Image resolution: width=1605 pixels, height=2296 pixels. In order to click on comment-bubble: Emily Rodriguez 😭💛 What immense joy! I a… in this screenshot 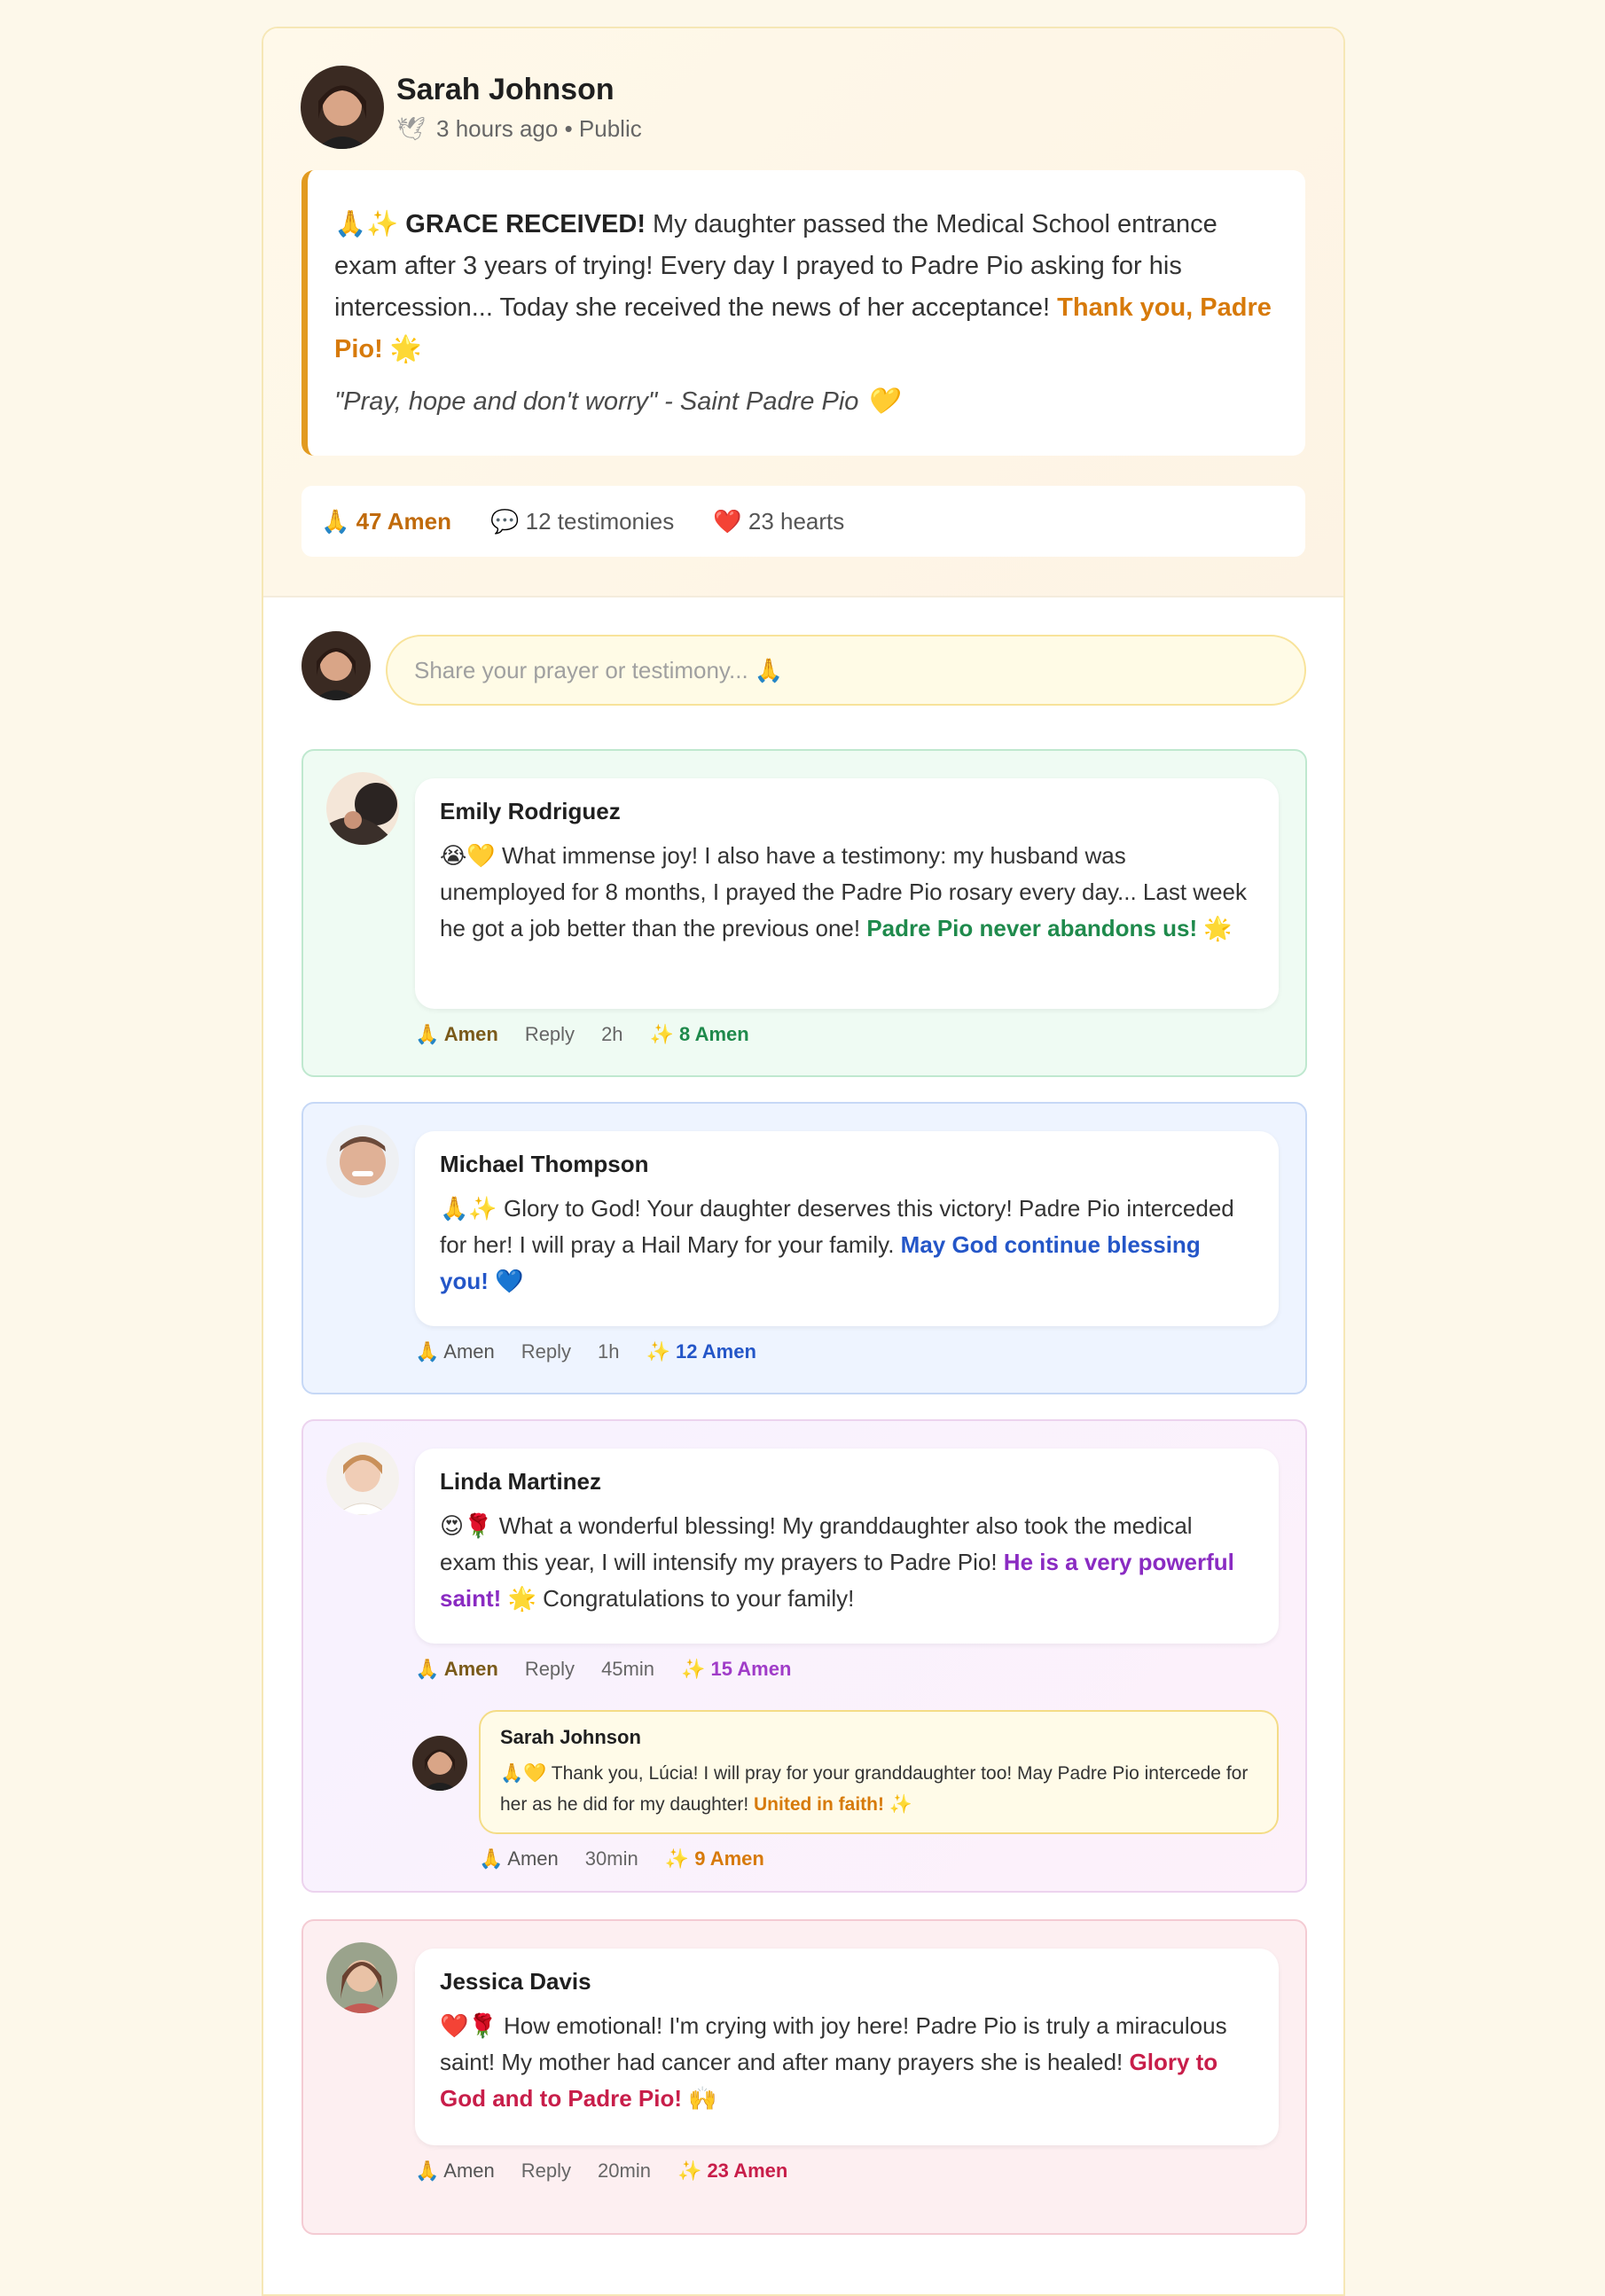, I will do `click(847, 893)`.